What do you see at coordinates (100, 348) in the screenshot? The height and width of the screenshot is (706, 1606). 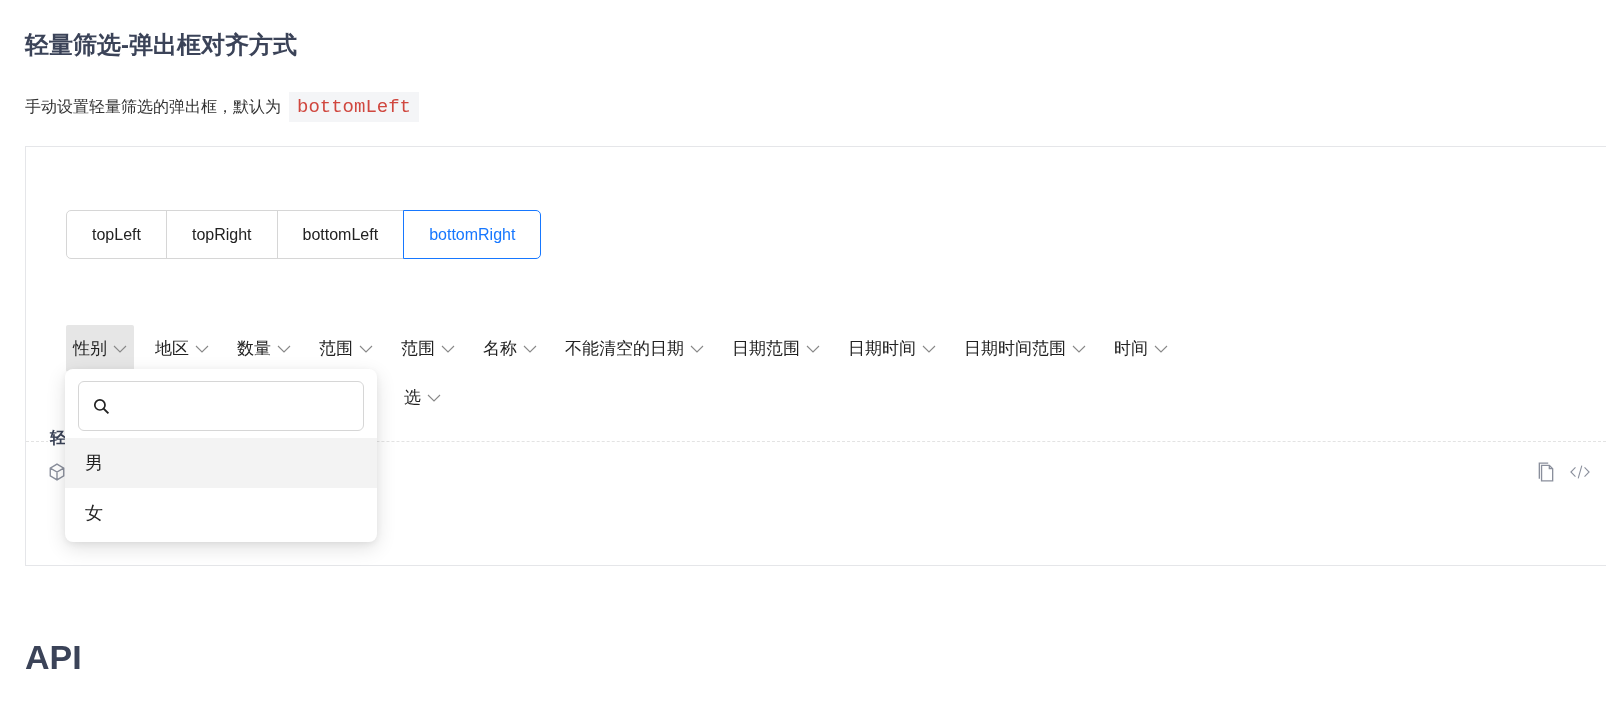 I see `filter-dropdown: 性别` at bounding box center [100, 348].